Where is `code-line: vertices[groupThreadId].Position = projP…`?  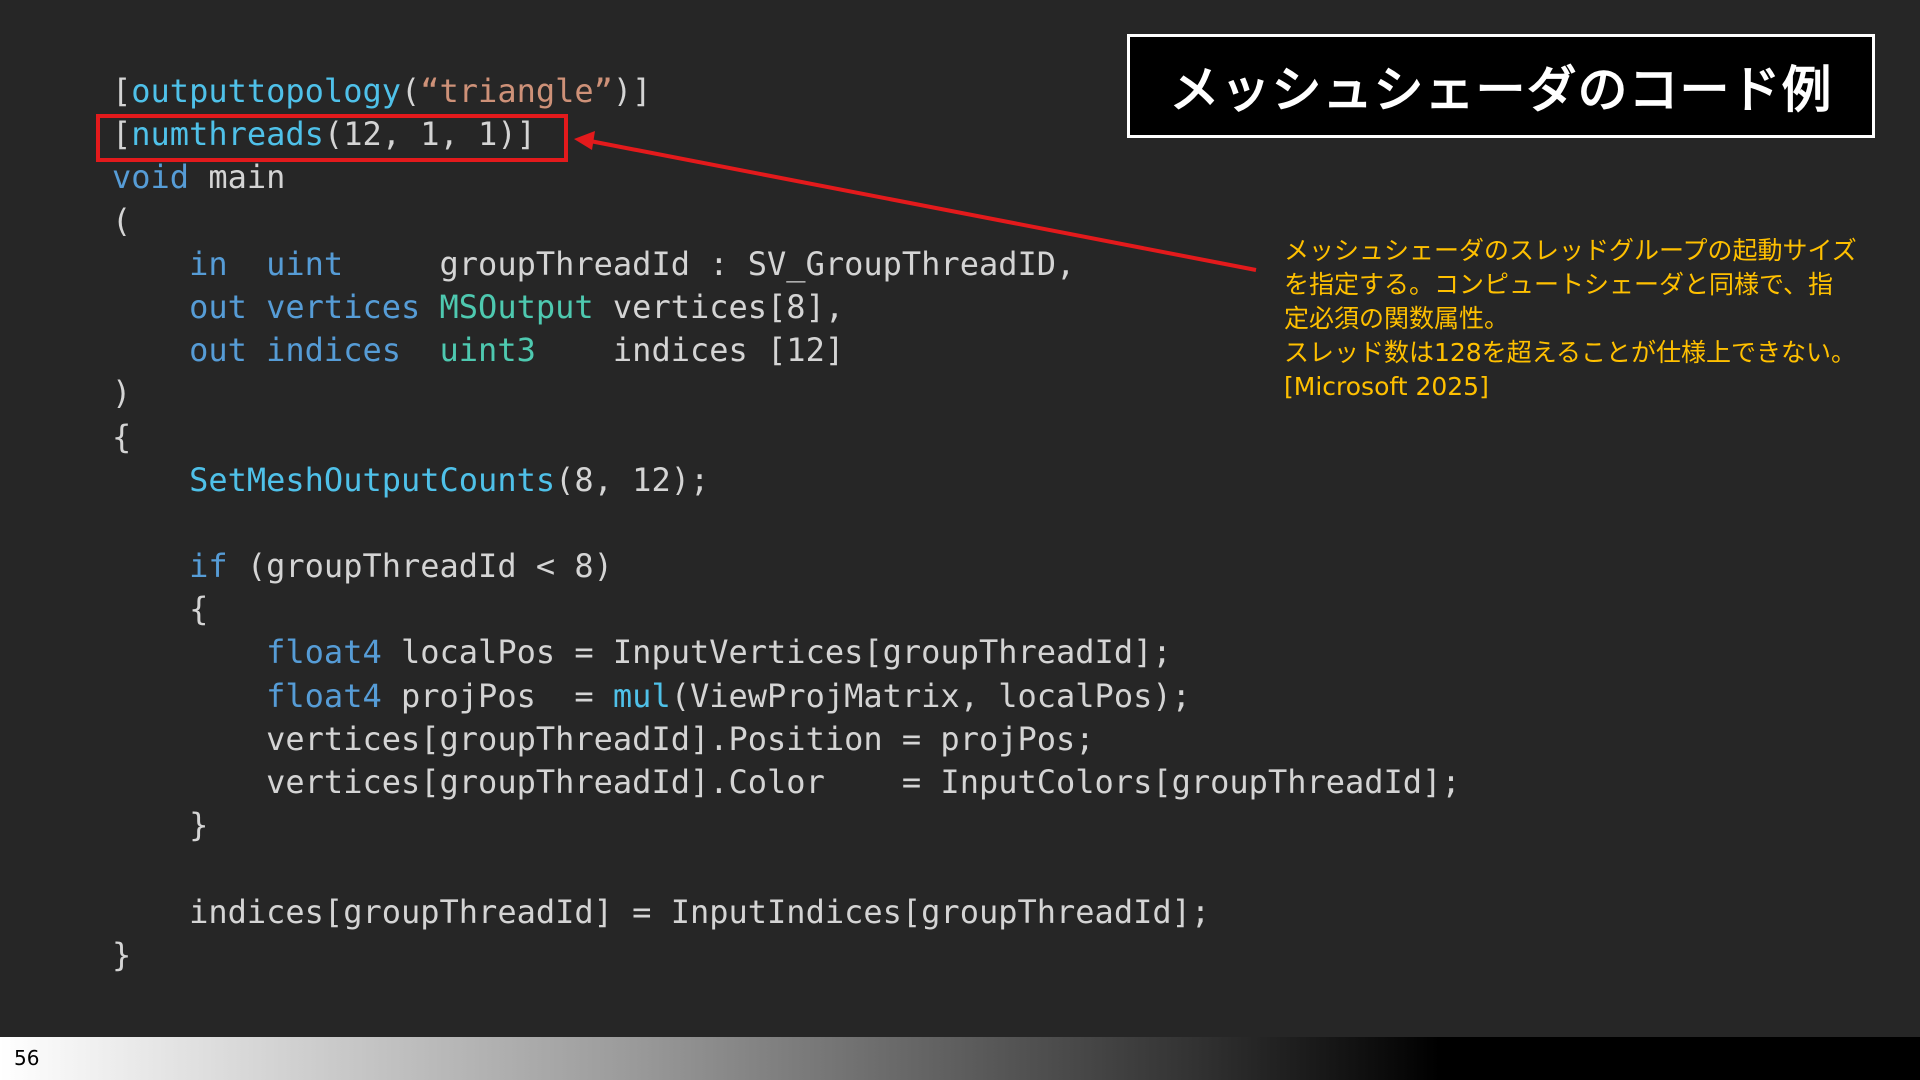 code-line: vertices[groupThreadId].Position = projP… is located at coordinates (786, 739).